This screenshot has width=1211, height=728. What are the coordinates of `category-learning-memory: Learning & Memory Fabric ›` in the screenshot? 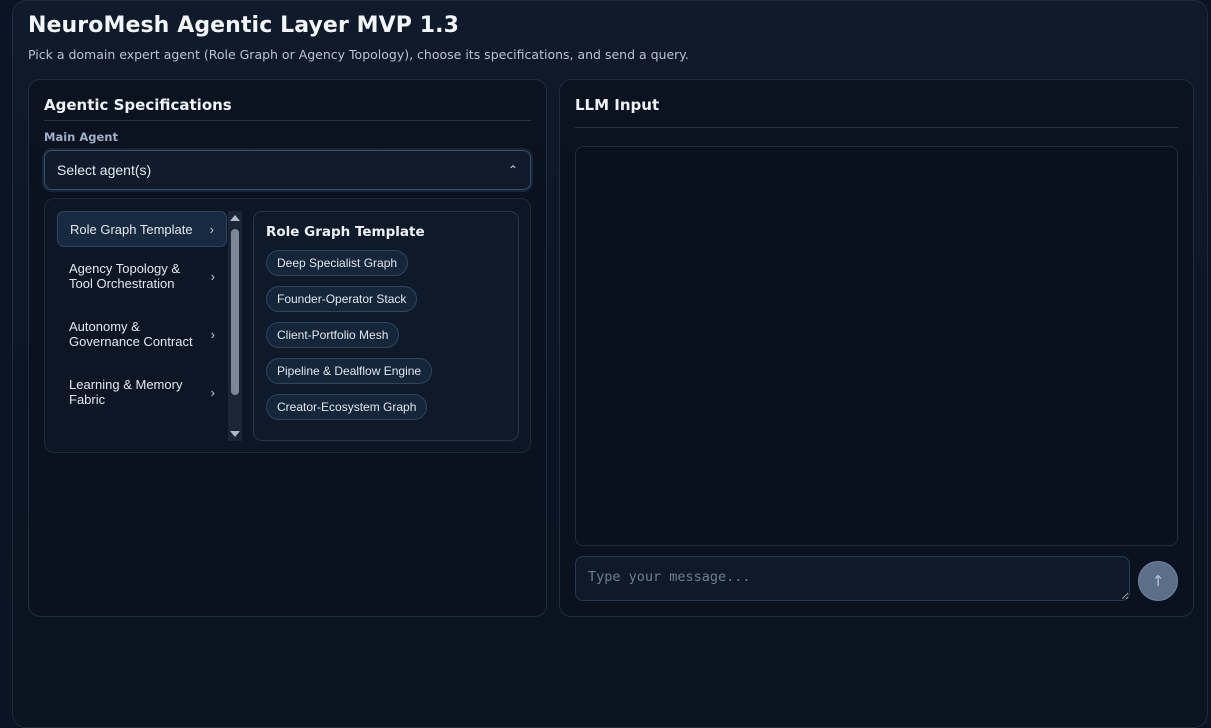 It's located at (142, 392).